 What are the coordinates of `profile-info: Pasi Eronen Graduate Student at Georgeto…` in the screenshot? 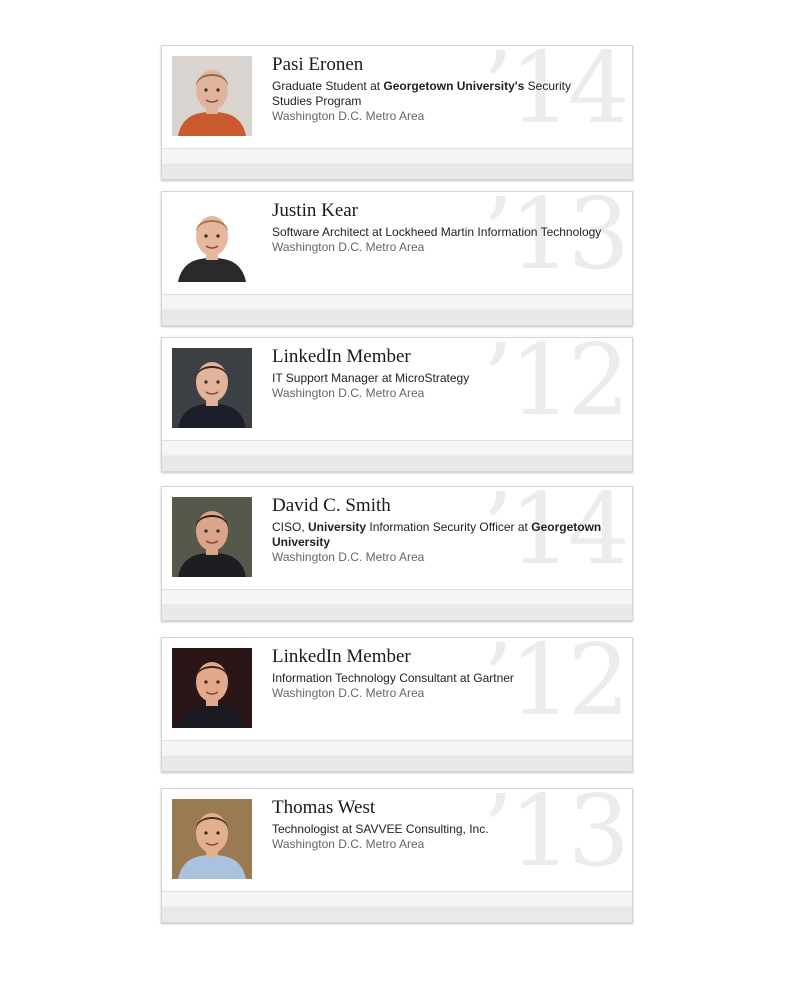 It's located at (442, 89).